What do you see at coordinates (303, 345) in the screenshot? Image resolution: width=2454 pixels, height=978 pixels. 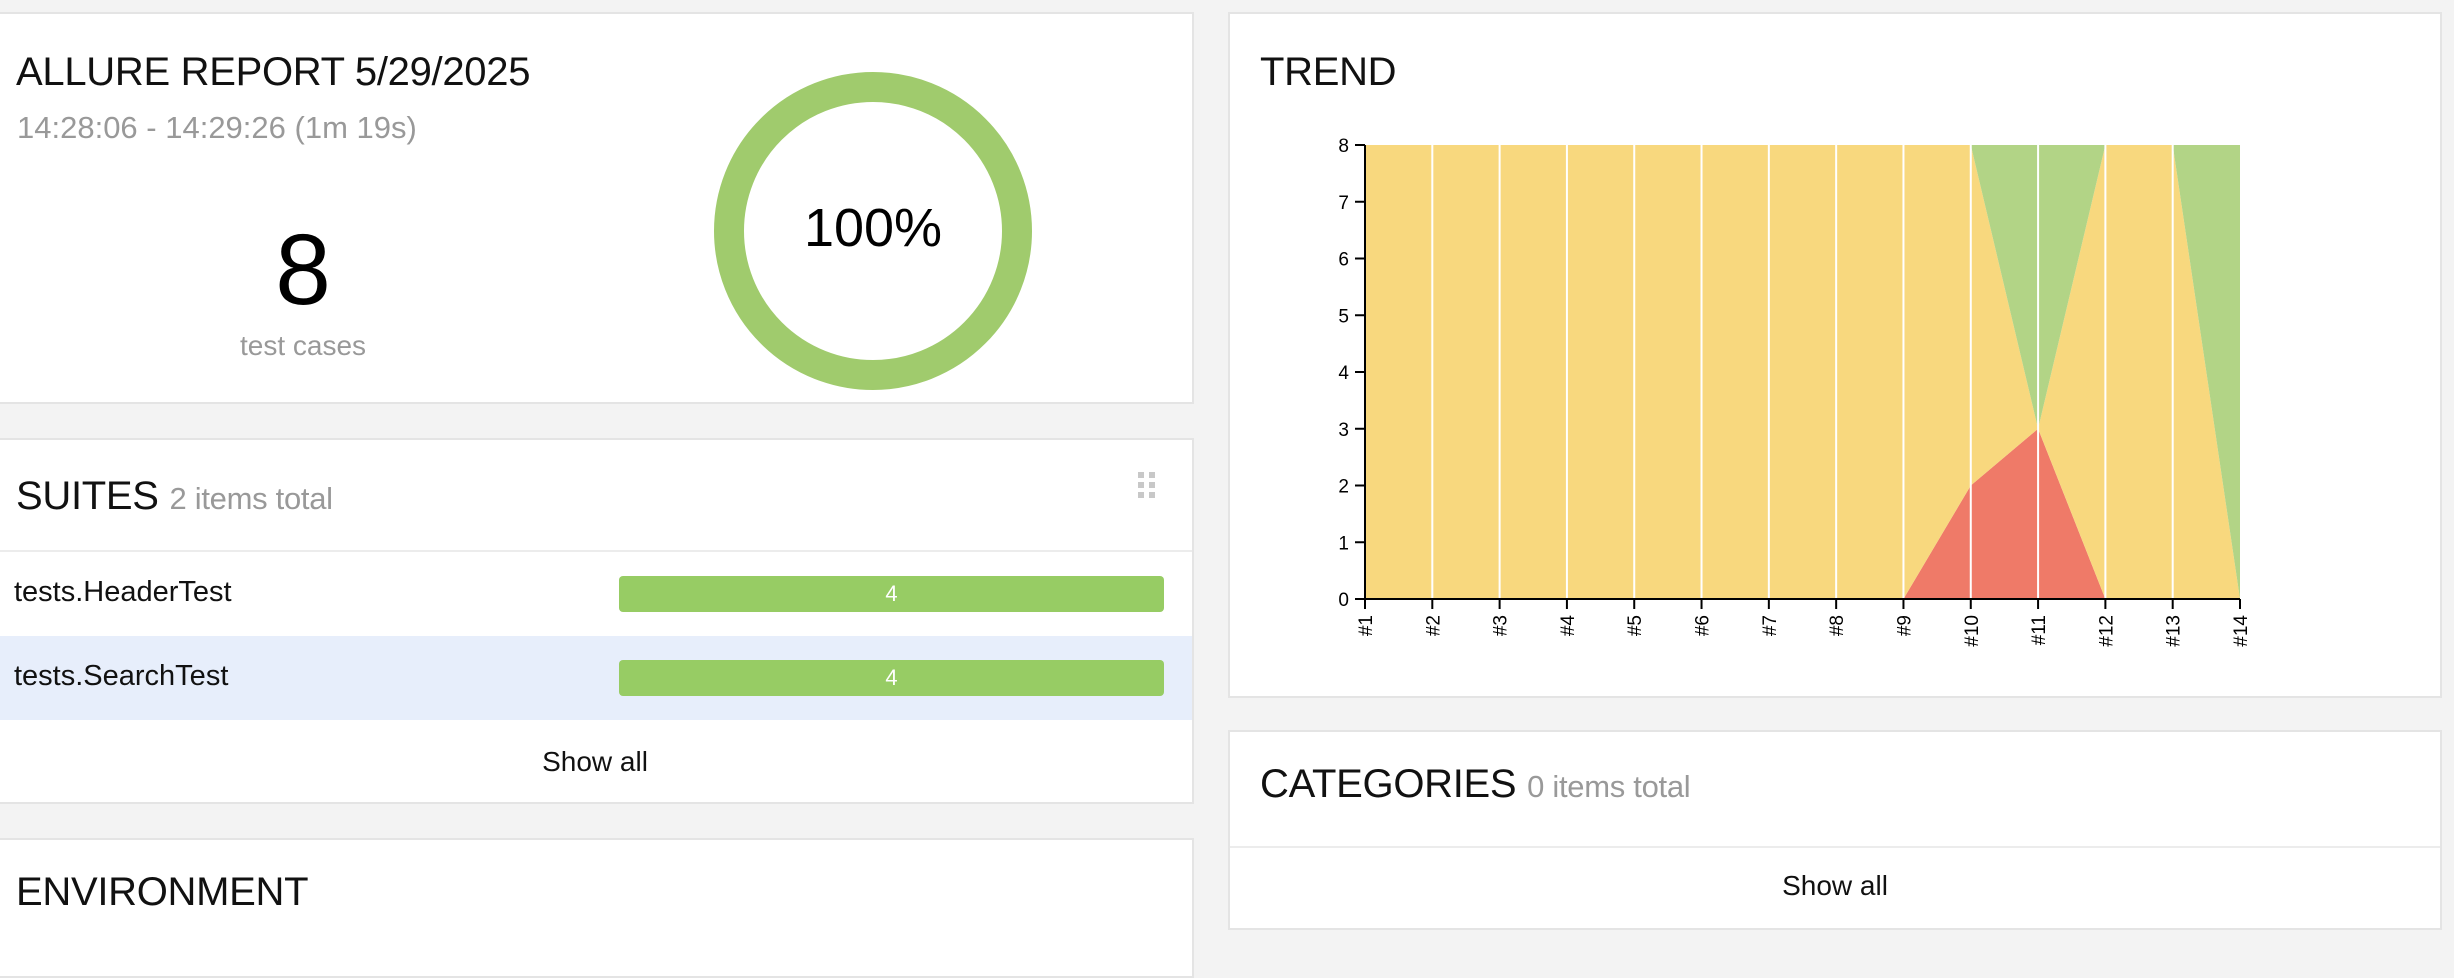 I see `test-case-label: test cases` at bounding box center [303, 345].